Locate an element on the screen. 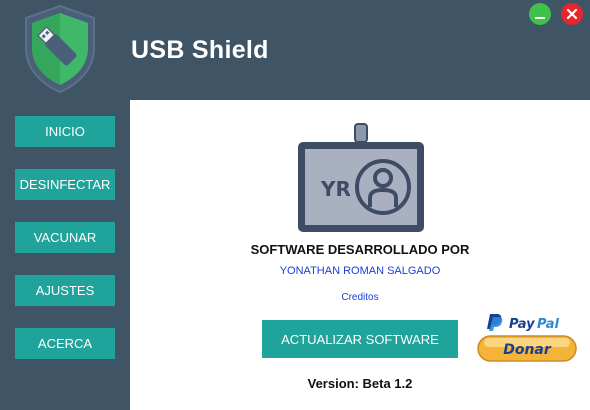  id-badge-icon: YR is located at coordinates (361, 177).